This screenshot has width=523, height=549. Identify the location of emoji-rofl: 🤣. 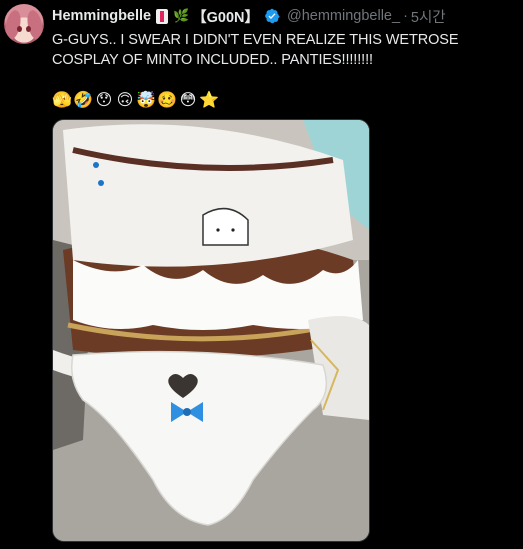
(83, 100).